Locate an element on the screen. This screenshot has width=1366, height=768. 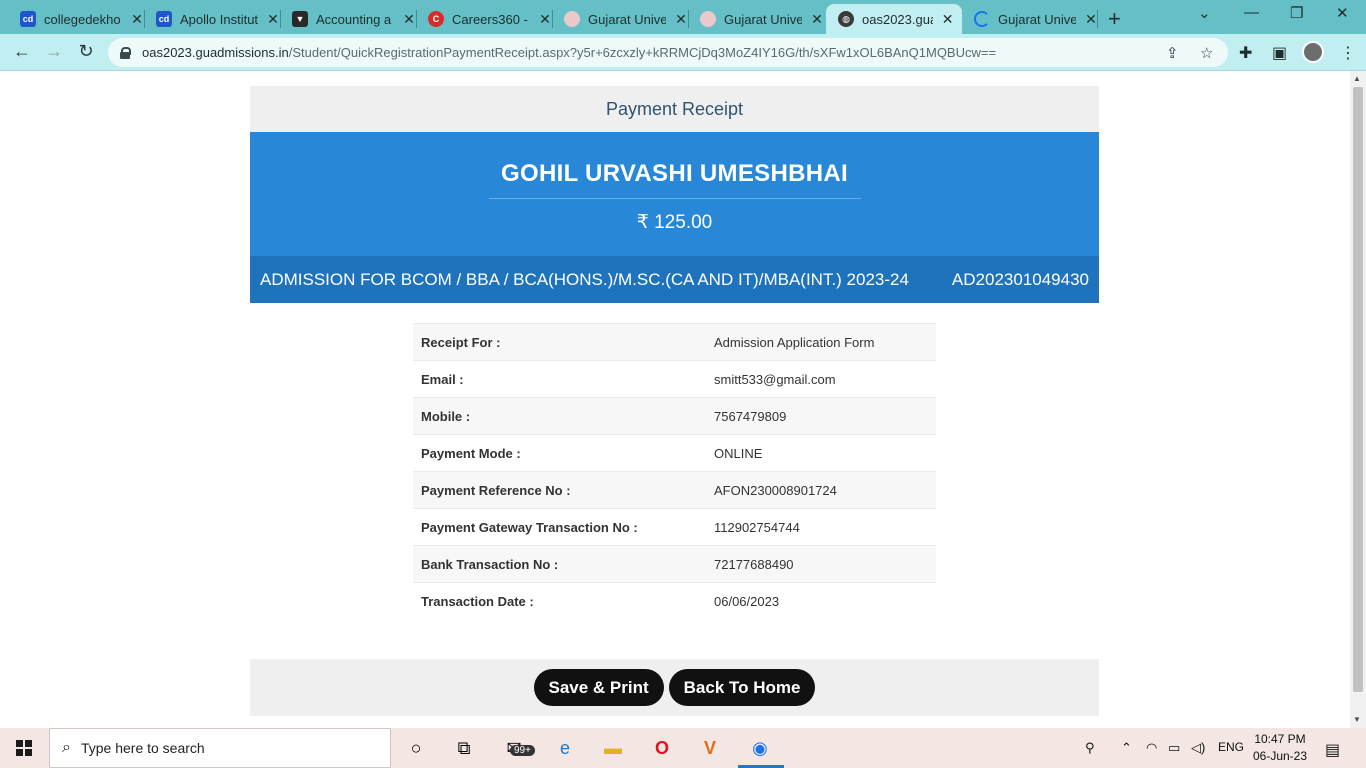
clock-date: 06-Jun-23 is located at coordinates (1280, 756).